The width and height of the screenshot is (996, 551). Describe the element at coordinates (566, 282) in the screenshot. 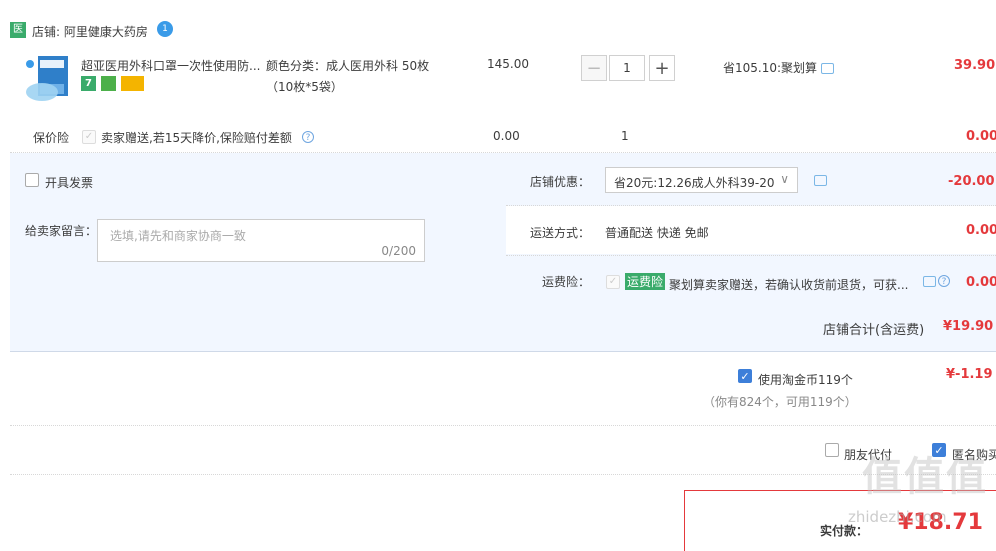

I see `shipping-insurance-label: 运费险：` at that location.